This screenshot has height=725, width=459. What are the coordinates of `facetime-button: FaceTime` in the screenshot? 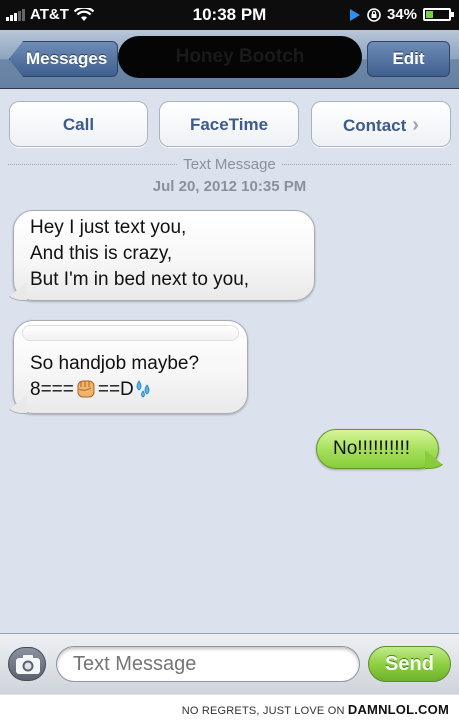 It's located at (229, 124).